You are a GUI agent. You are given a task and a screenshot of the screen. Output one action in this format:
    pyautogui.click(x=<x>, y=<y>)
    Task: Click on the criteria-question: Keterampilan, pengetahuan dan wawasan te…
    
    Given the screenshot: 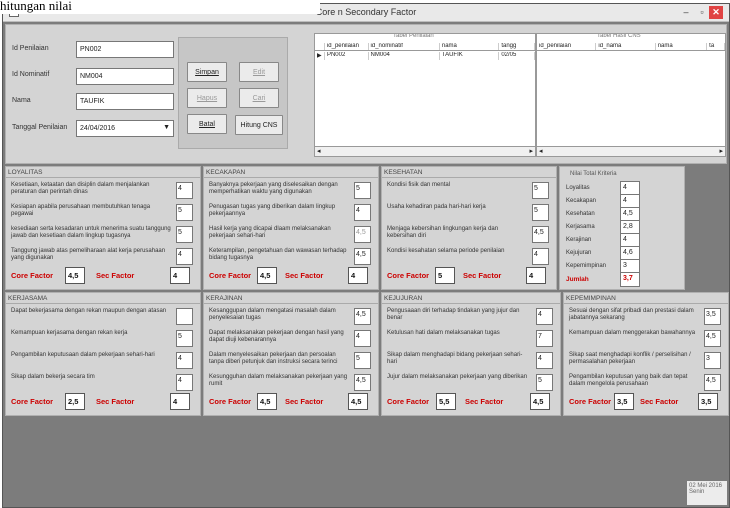 What is the action you would take?
    pyautogui.click(x=278, y=255)
    